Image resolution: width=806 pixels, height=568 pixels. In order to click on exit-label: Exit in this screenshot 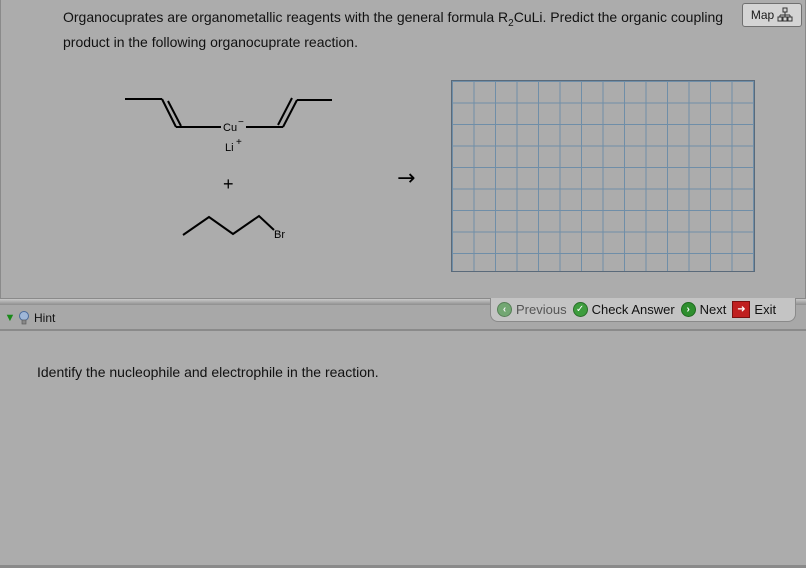, I will do `click(765, 309)`.